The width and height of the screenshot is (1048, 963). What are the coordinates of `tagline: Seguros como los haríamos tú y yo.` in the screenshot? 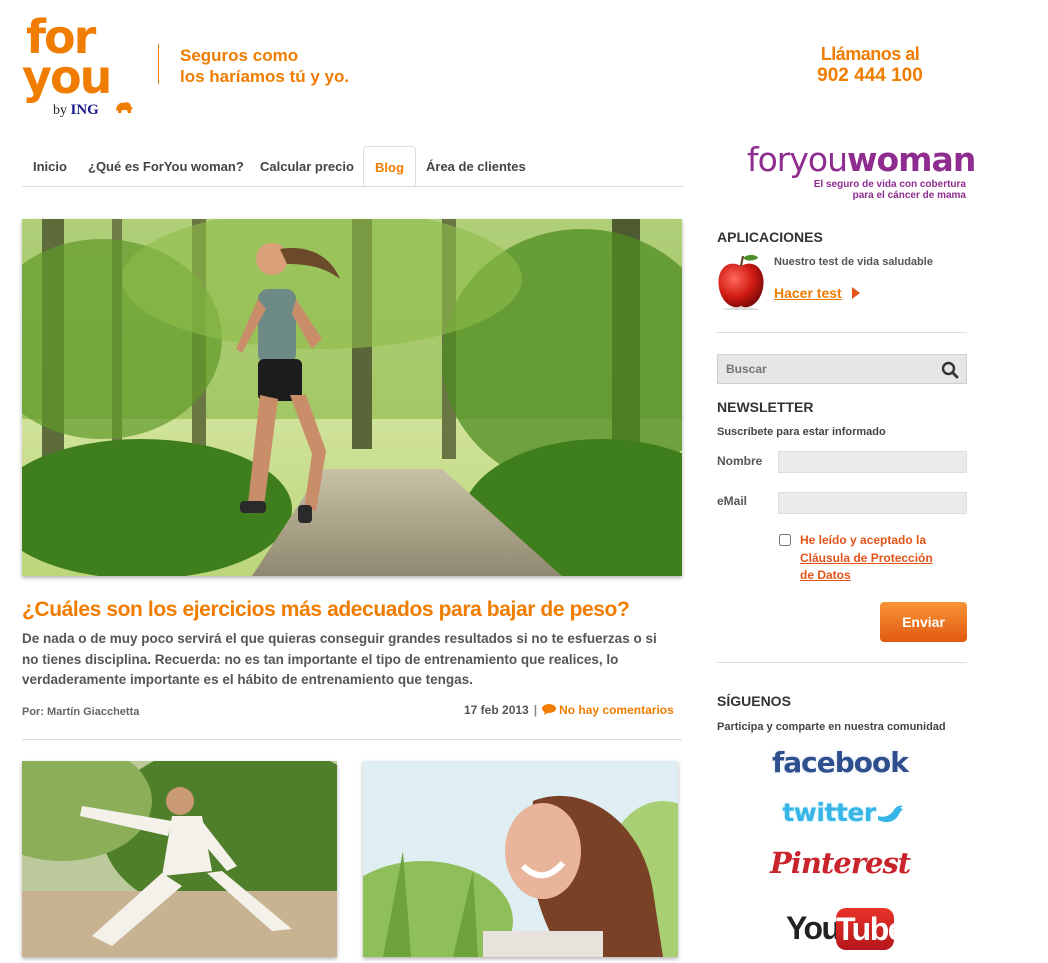 It's located at (264, 66).